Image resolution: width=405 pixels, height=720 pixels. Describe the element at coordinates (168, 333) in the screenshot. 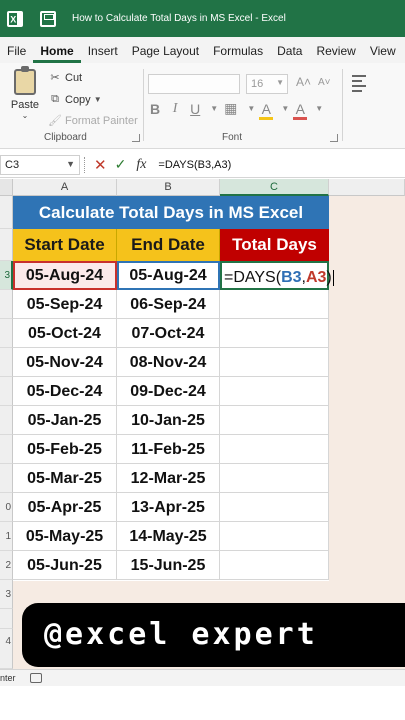

I see `cell-end-date: 07-Oct-24` at that location.